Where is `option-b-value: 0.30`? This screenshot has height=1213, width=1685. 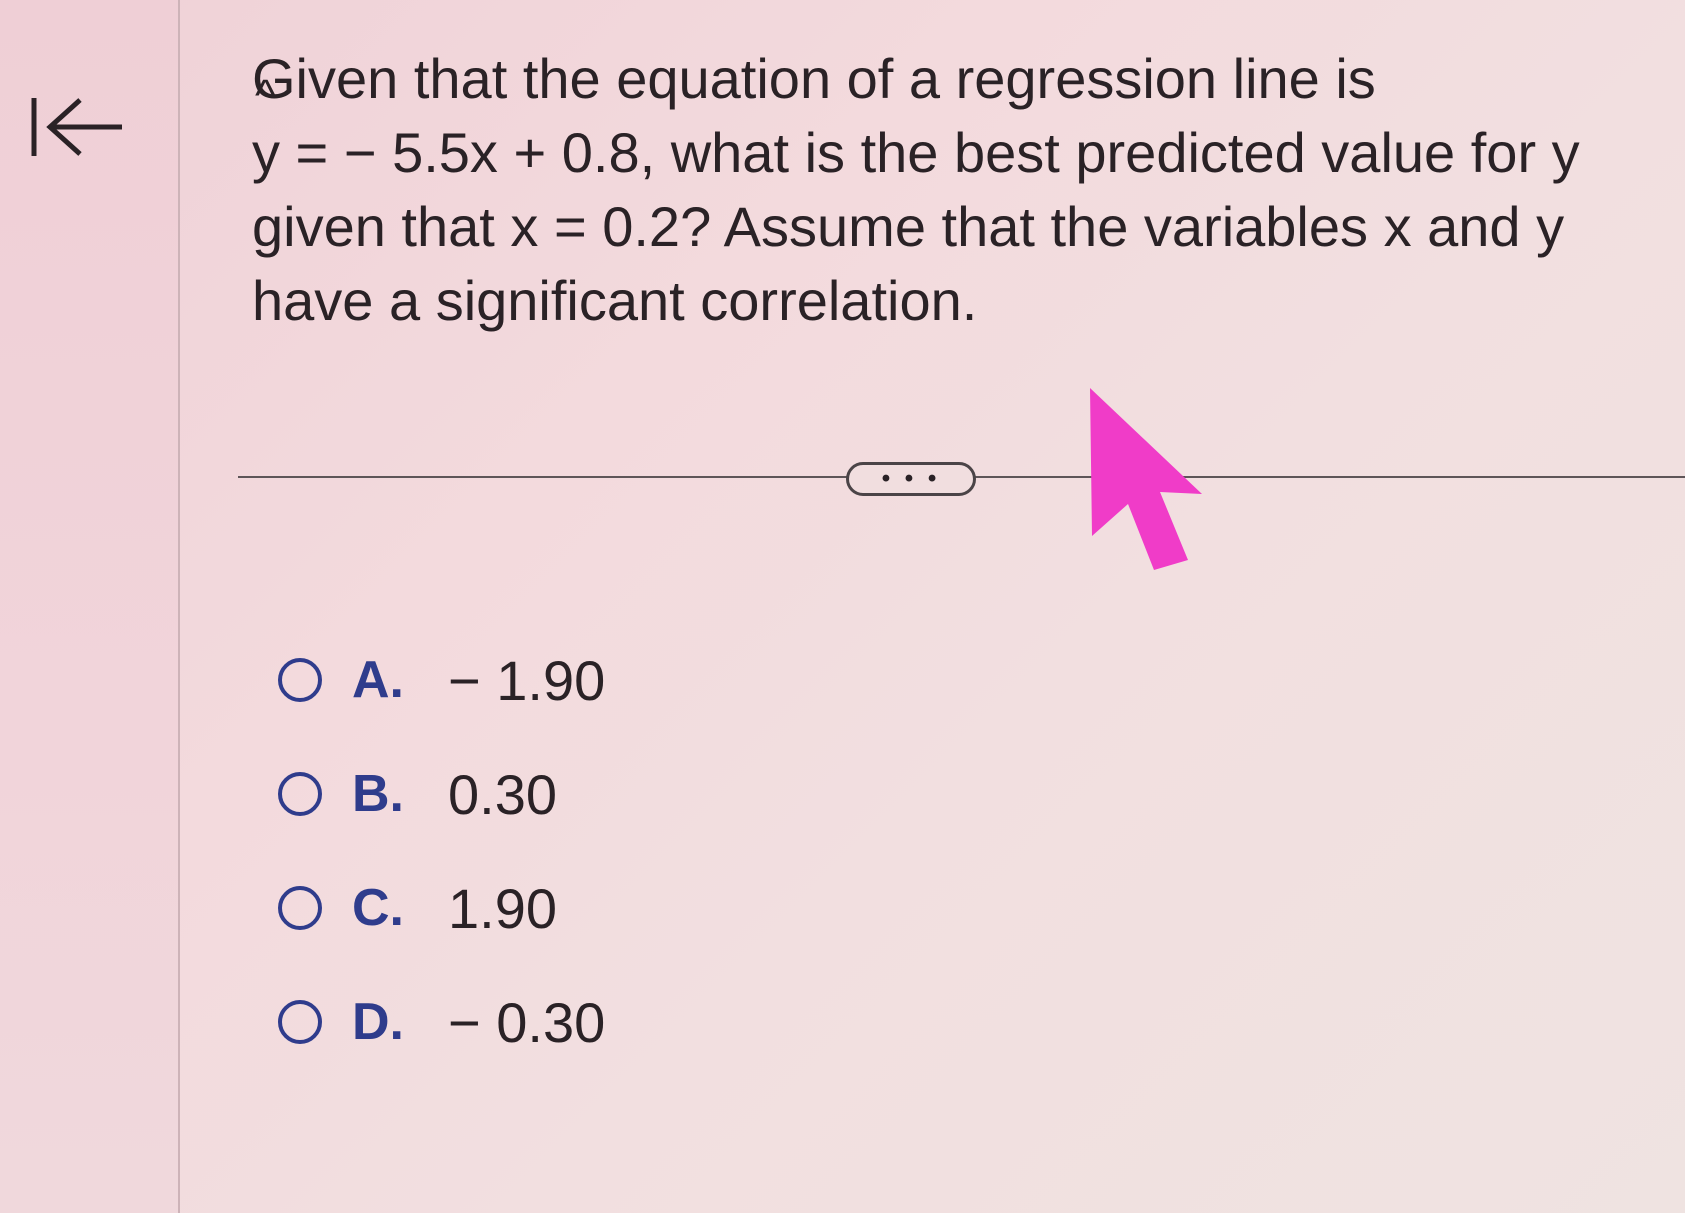
option-b-value: 0.30 is located at coordinates (502, 794).